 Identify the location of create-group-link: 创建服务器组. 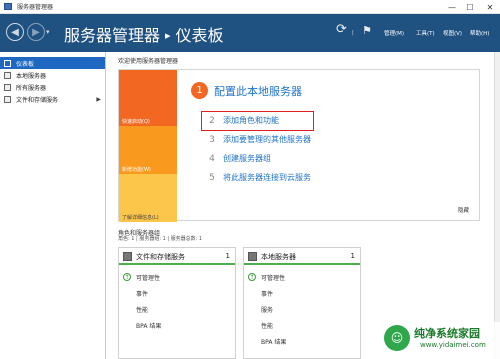
(247, 158).